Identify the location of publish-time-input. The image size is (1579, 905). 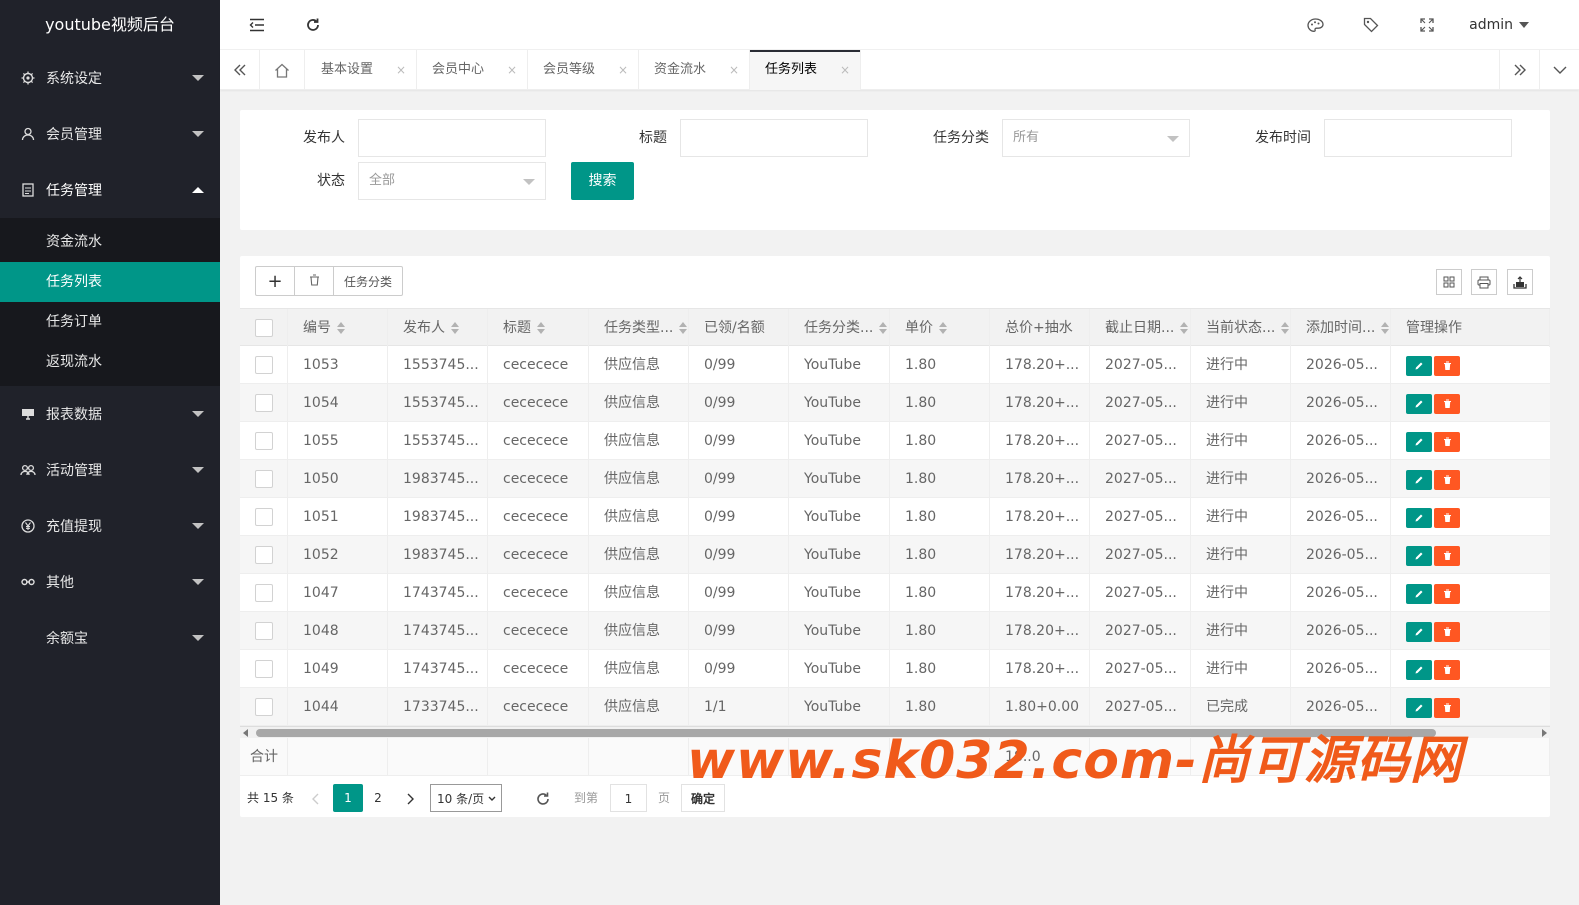
(1418, 138).